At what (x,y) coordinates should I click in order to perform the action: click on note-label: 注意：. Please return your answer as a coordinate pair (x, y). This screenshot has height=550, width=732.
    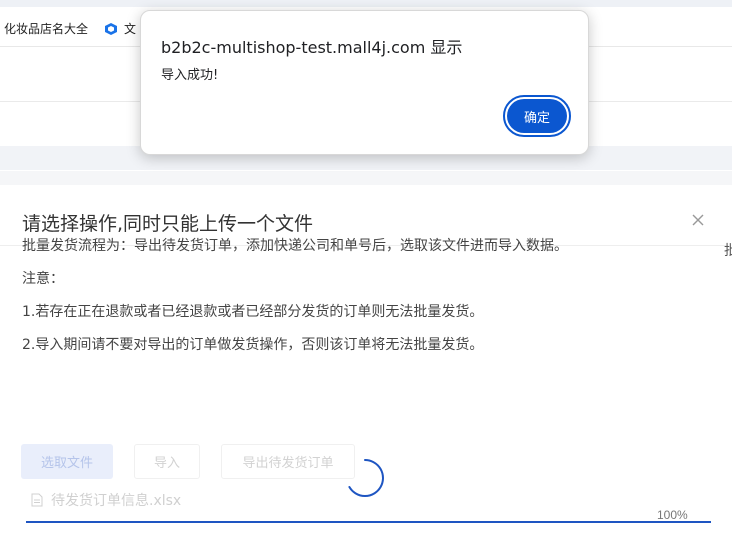
    Looking at the image, I should click on (43, 279).